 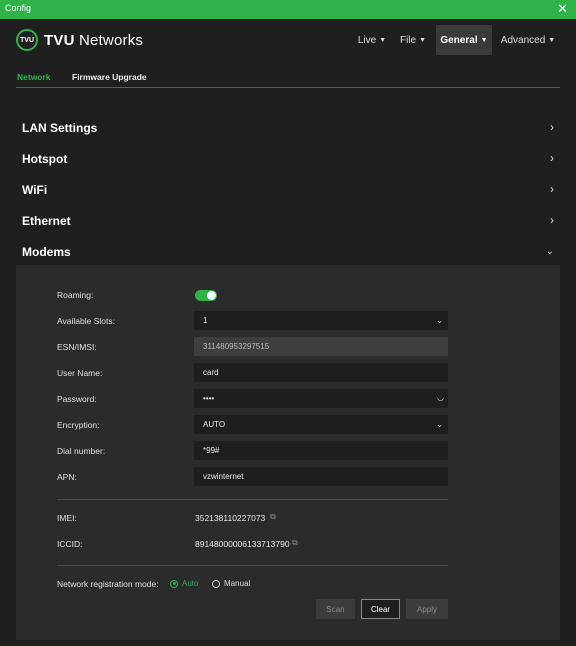 What do you see at coordinates (231, 583) in the screenshot?
I see `radio-manual: Manual` at bounding box center [231, 583].